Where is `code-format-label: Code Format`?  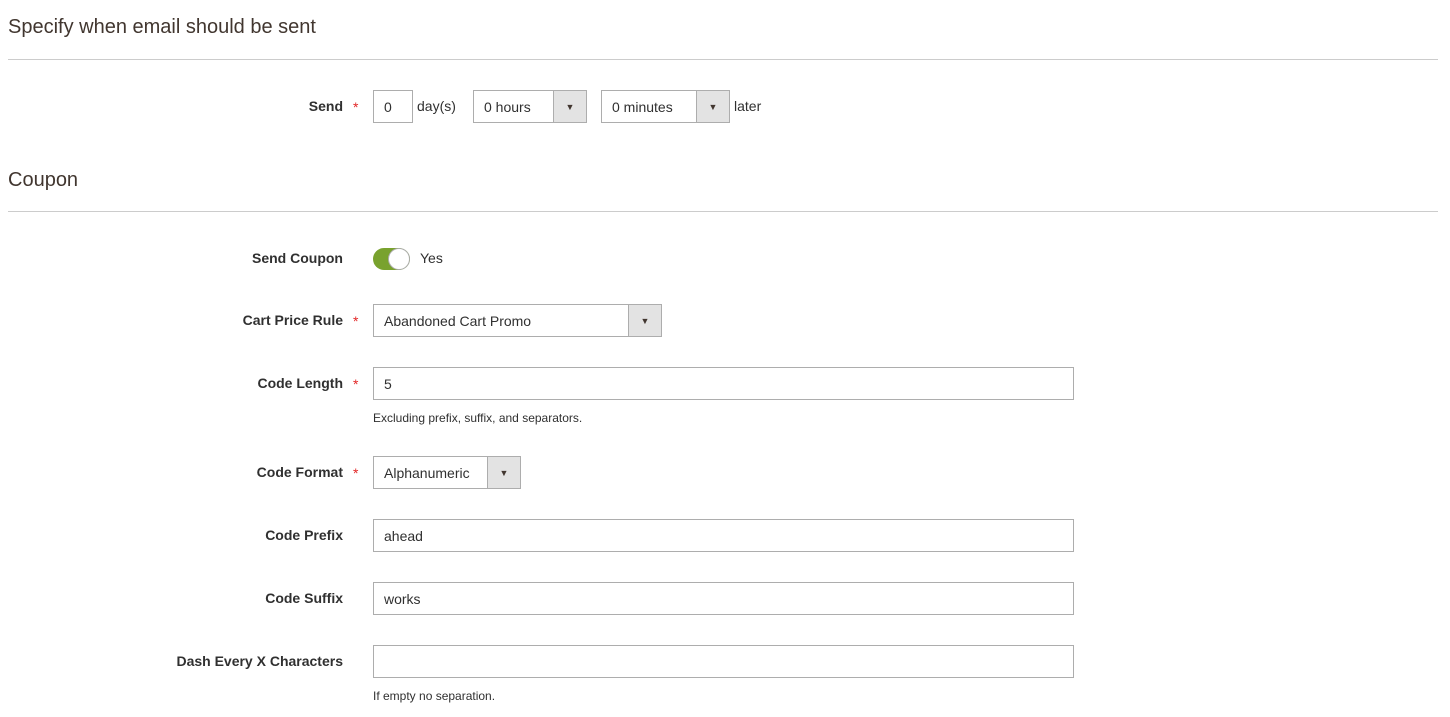 code-format-label: Code Format is located at coordinates (299, 472).